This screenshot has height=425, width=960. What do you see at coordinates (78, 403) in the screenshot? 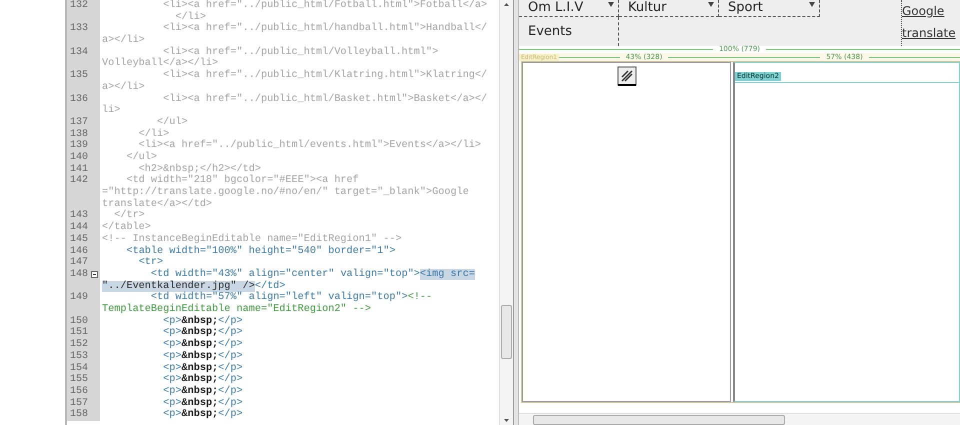
I see `line-number: 157` at bounding box center [78, 403].